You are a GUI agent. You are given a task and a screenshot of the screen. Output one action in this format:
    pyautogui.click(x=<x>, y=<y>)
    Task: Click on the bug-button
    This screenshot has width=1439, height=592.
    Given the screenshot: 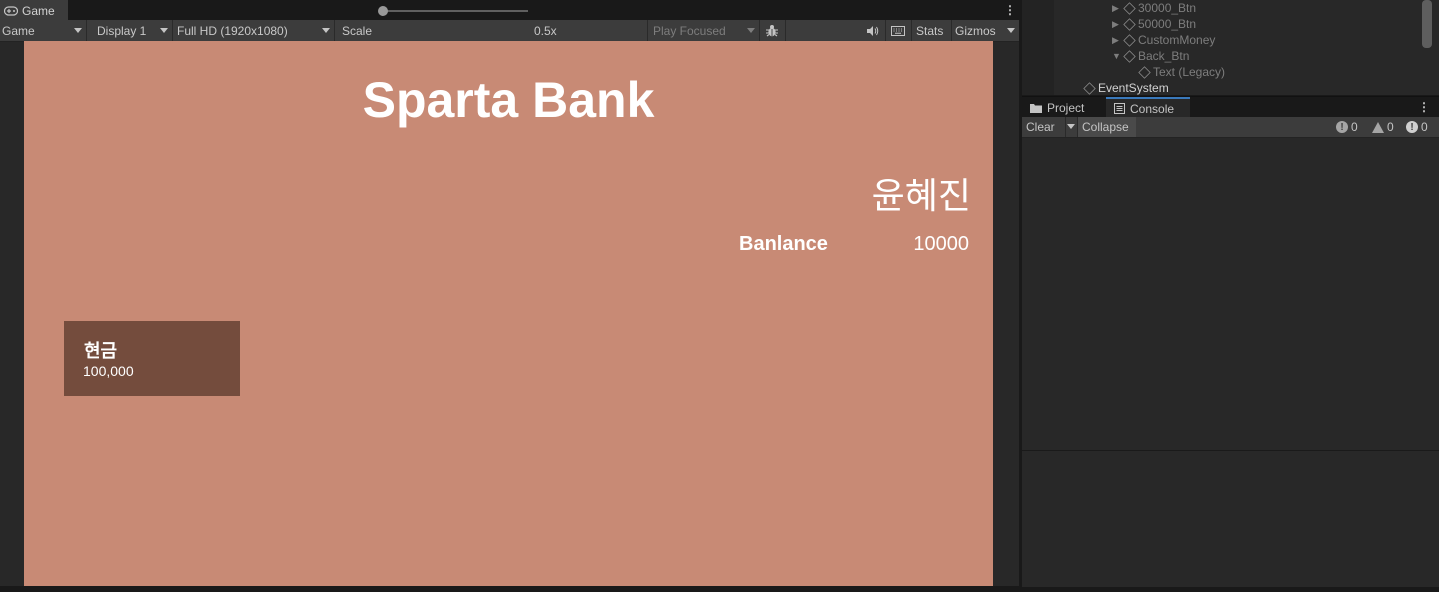 What is the action you would take?
    pyautogui.click(x=773, y=30)
    